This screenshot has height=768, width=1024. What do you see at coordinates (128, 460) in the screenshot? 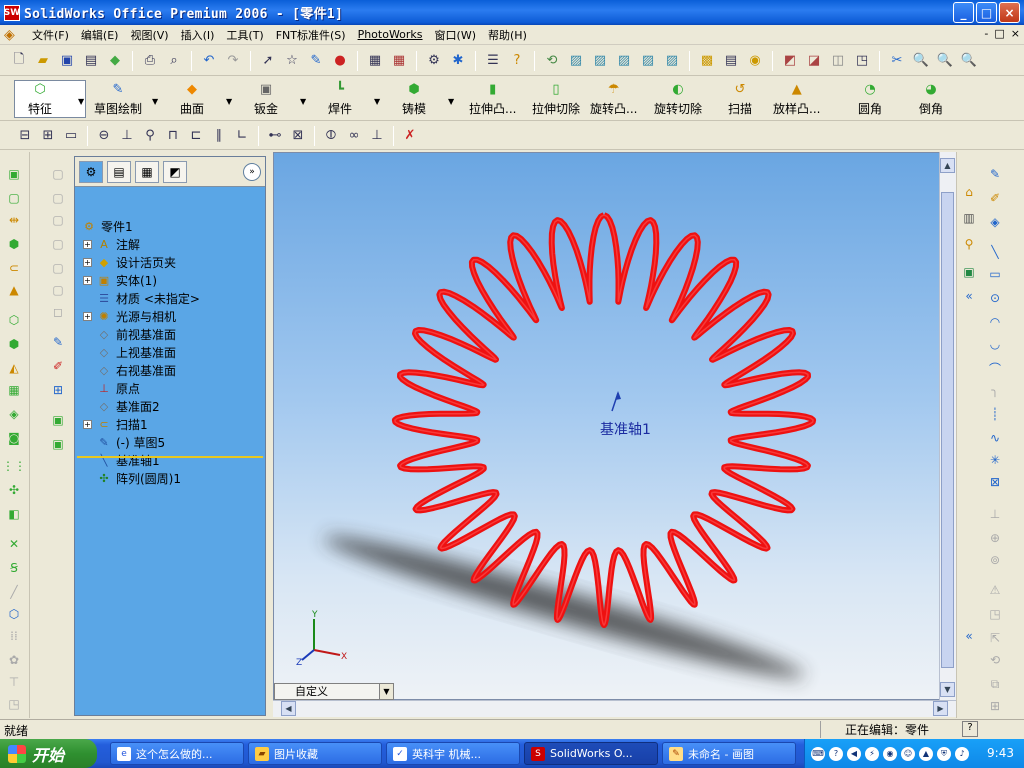
I see `tree-item: ╲ 基准轴1` at bounding box center [128, 460].